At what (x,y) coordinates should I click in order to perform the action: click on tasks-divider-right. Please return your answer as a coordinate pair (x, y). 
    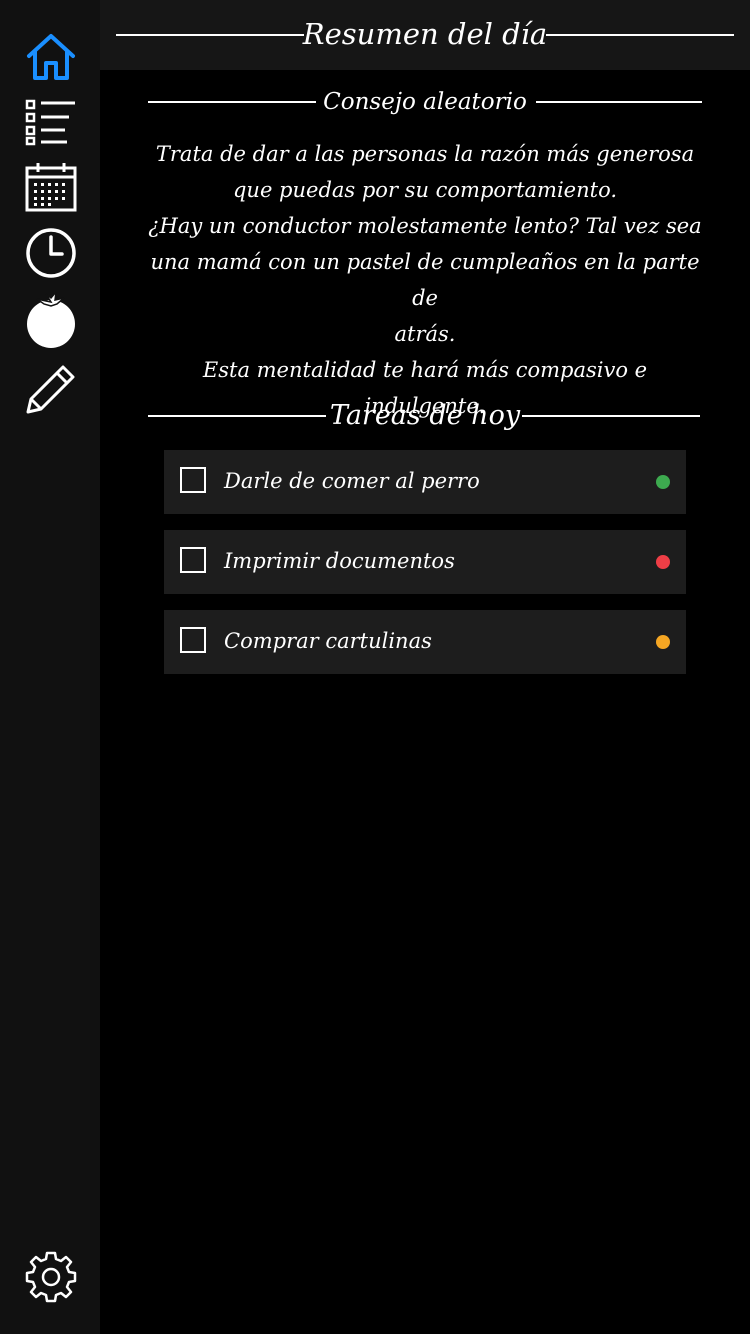
    Looking at the image, I should click on (611, 416).